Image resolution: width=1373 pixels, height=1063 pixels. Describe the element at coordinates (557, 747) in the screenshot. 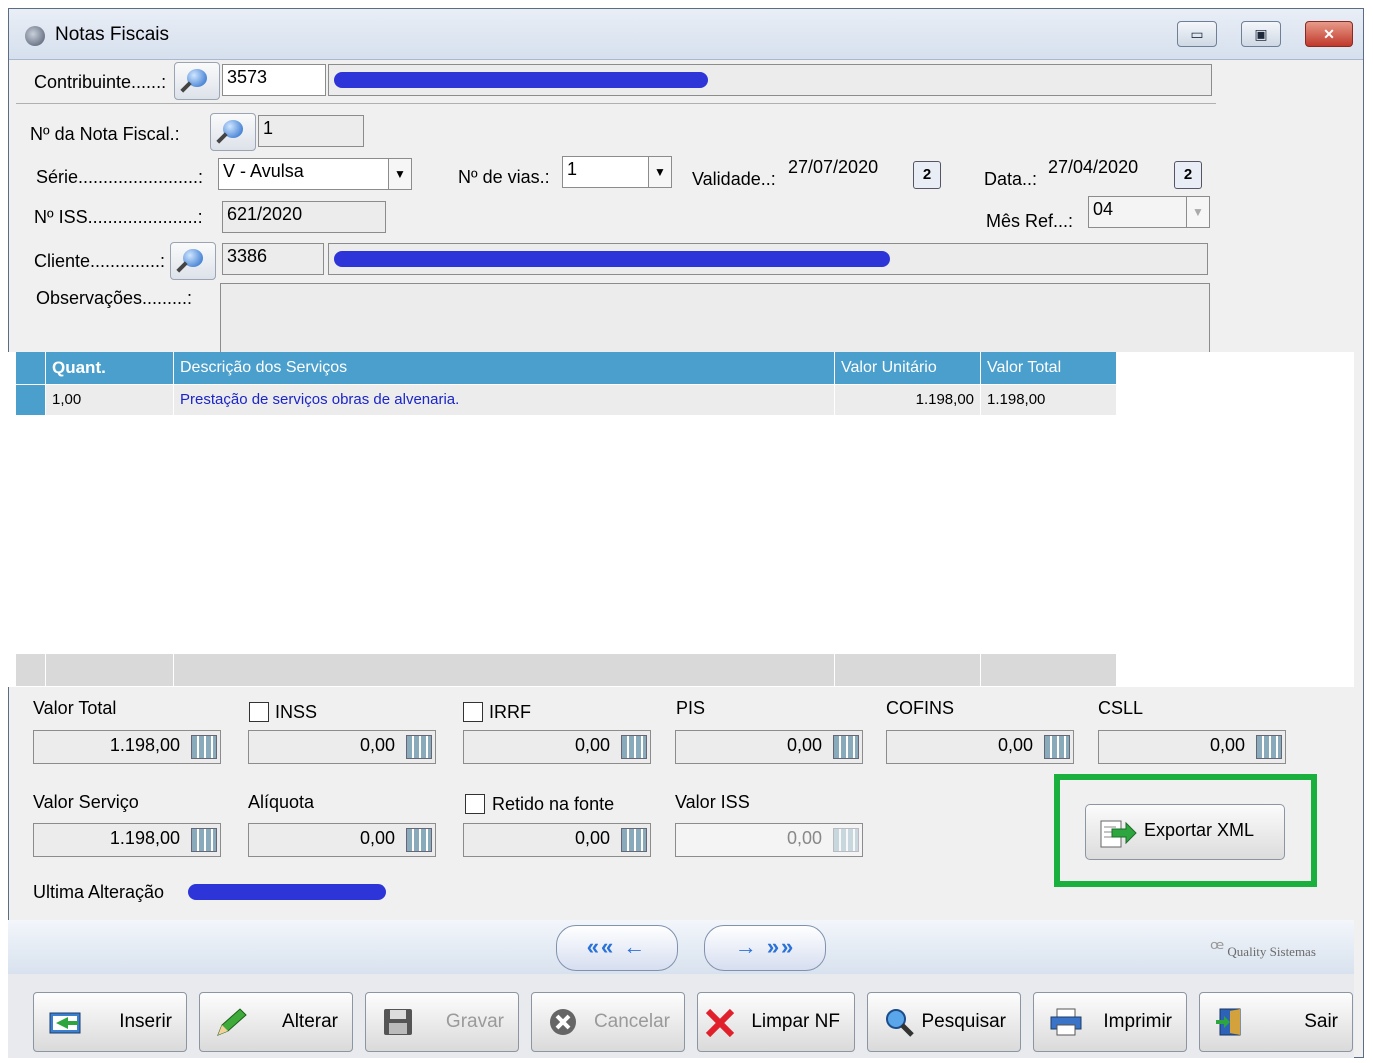

I see `irrf-field: 0,00` at that location.